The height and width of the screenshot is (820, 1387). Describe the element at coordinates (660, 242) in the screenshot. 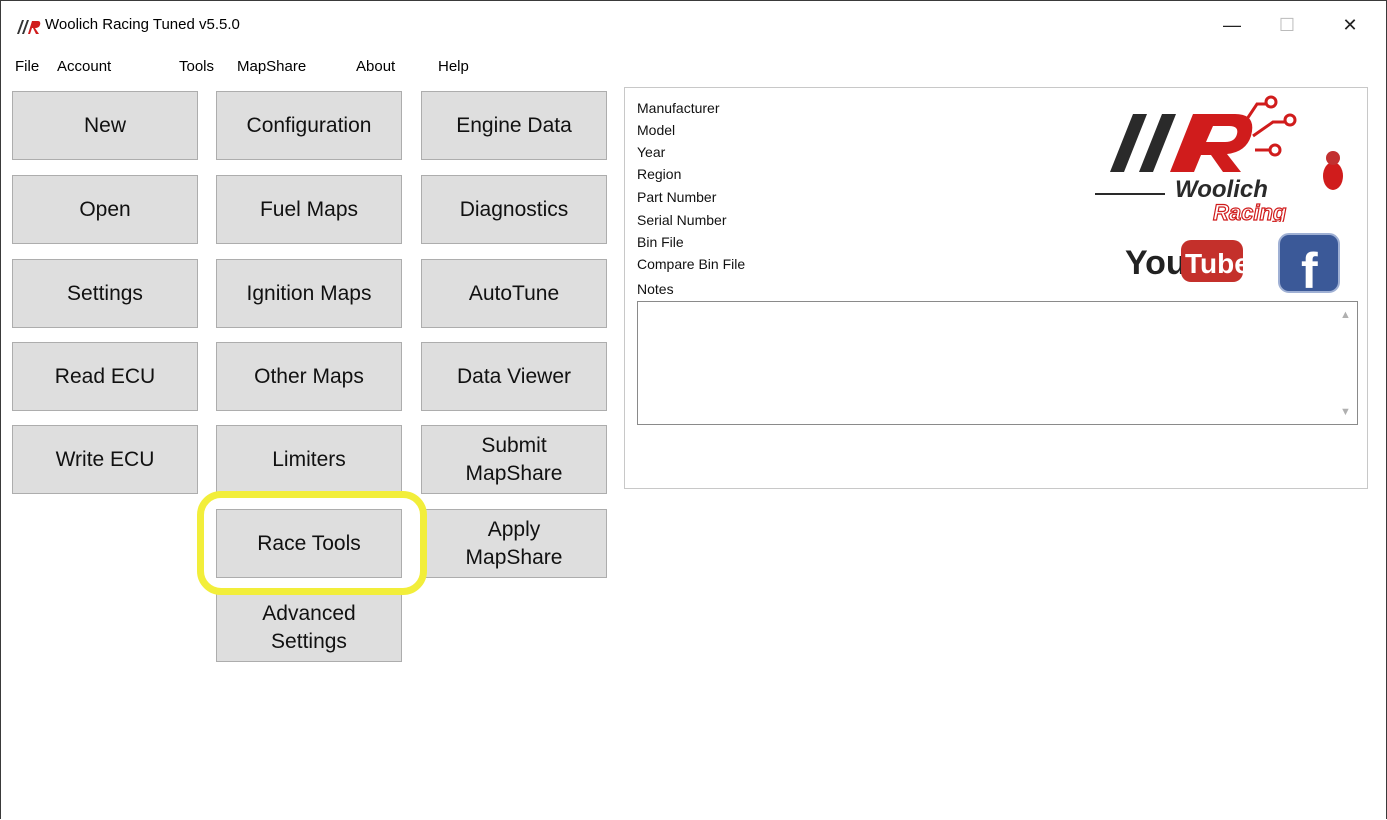

I see `bin-file-label: Bin File` at that location.